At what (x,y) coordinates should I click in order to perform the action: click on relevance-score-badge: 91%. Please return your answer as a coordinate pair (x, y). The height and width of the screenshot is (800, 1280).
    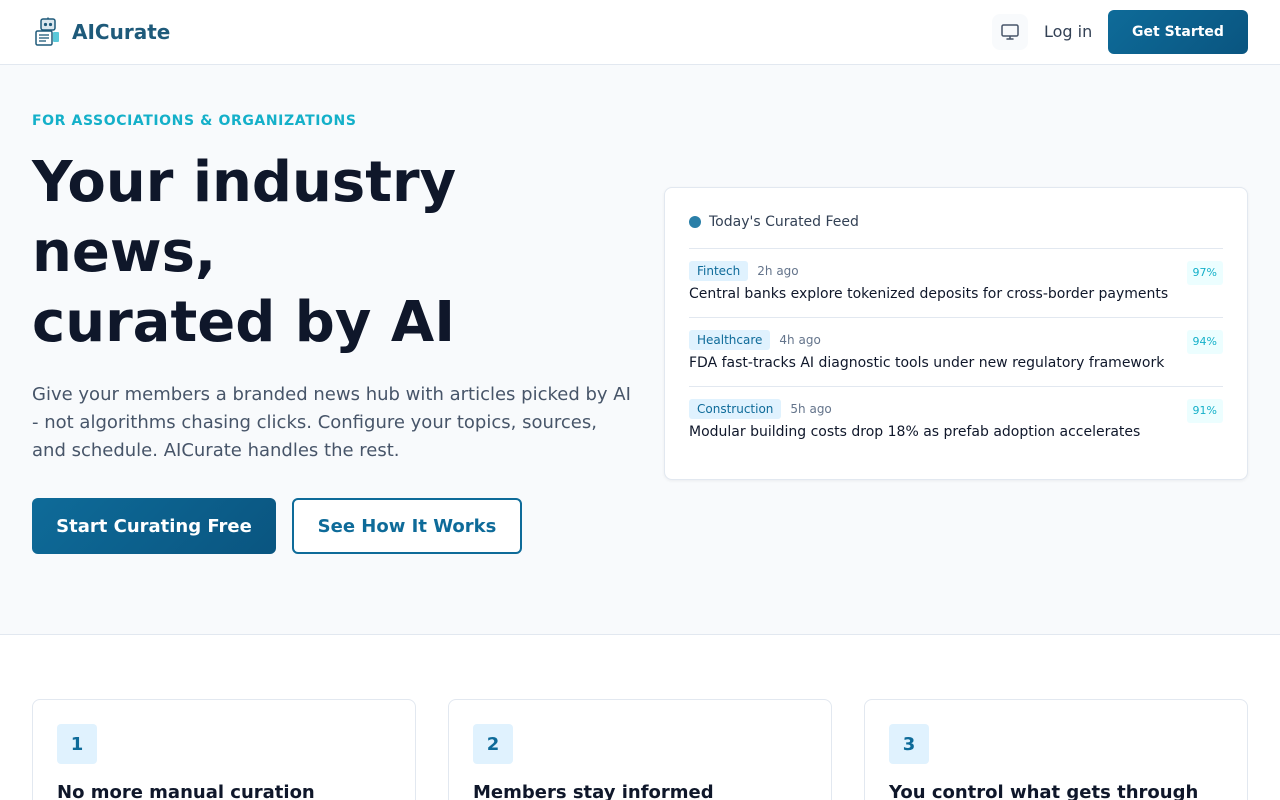
    Looking at the image, I should click on (1204, 411).